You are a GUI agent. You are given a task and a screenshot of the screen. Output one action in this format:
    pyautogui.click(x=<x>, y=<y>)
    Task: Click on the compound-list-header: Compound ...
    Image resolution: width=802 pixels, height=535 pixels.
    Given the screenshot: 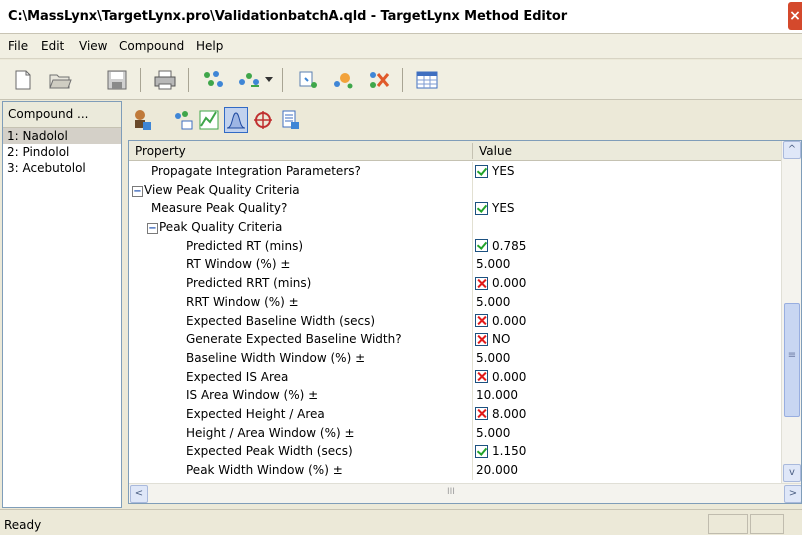 What is the action you would take?
    pyautogui.click(x=62, y=115)
    